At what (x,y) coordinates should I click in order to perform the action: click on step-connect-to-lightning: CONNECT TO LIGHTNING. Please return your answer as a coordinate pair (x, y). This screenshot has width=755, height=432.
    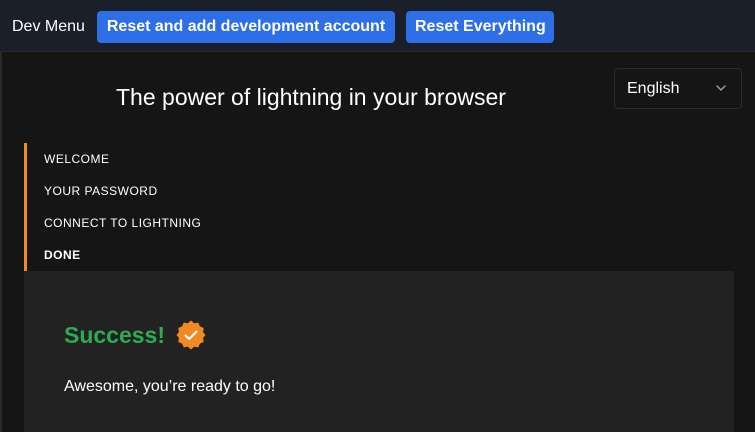
    Looking at the image, I should click on (123, 223).